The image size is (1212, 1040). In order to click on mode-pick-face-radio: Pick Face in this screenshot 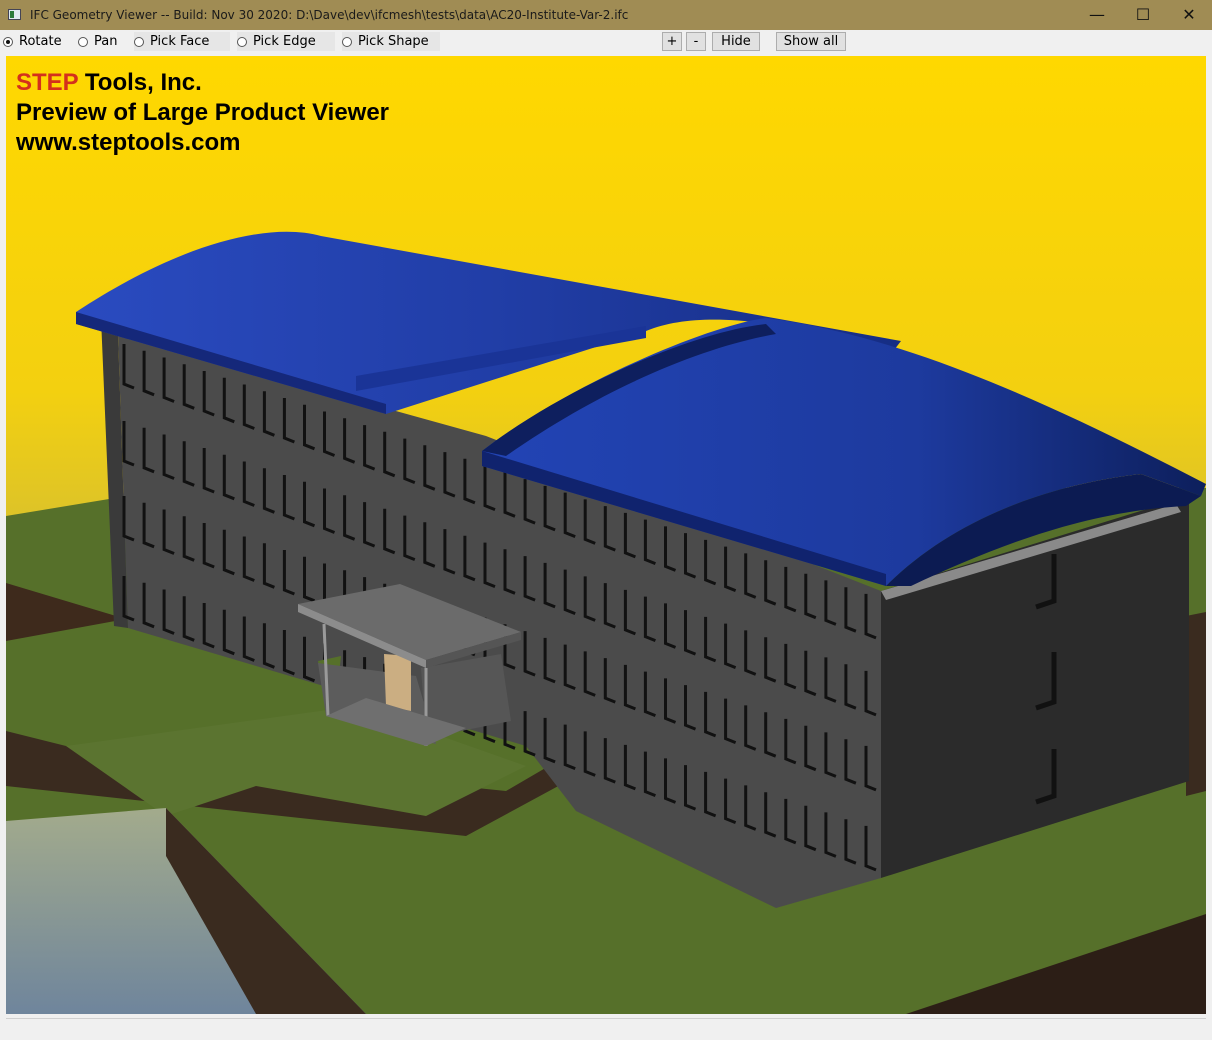, I will do `click(182, 41)`.